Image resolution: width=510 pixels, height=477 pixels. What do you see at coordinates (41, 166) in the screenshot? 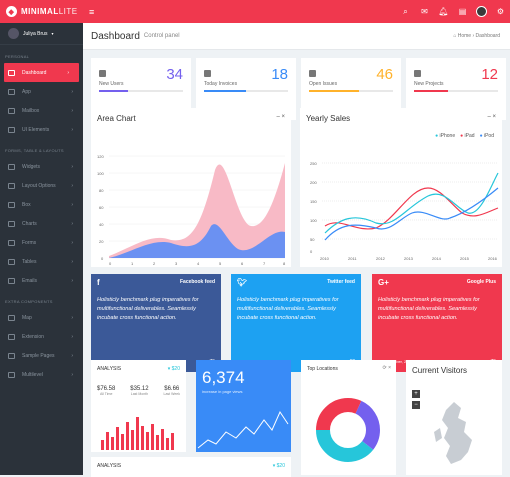
I see `sidebar-item-widgets: Widgets ›` at bounding box center [41, 166].